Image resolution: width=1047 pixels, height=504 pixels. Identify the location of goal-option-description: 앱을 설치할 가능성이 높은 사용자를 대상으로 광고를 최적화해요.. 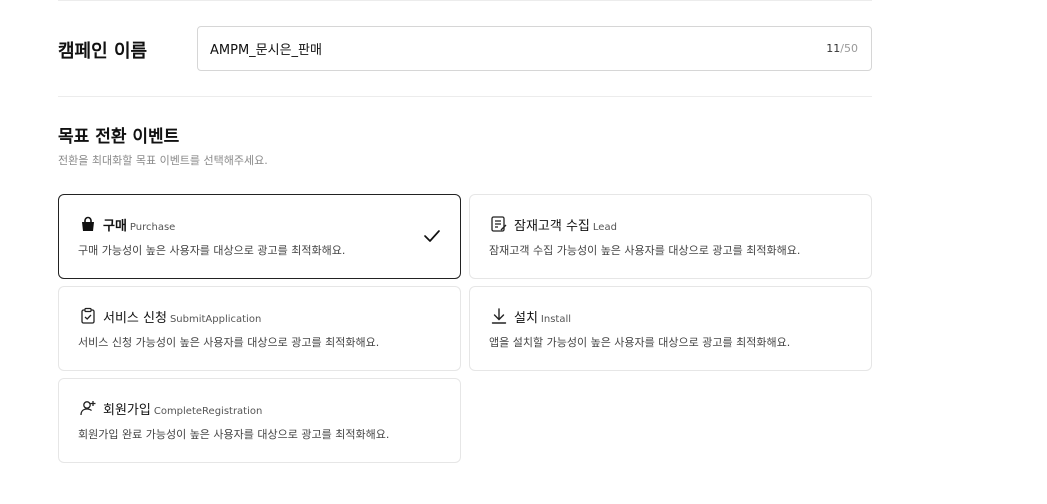
(640, 342).